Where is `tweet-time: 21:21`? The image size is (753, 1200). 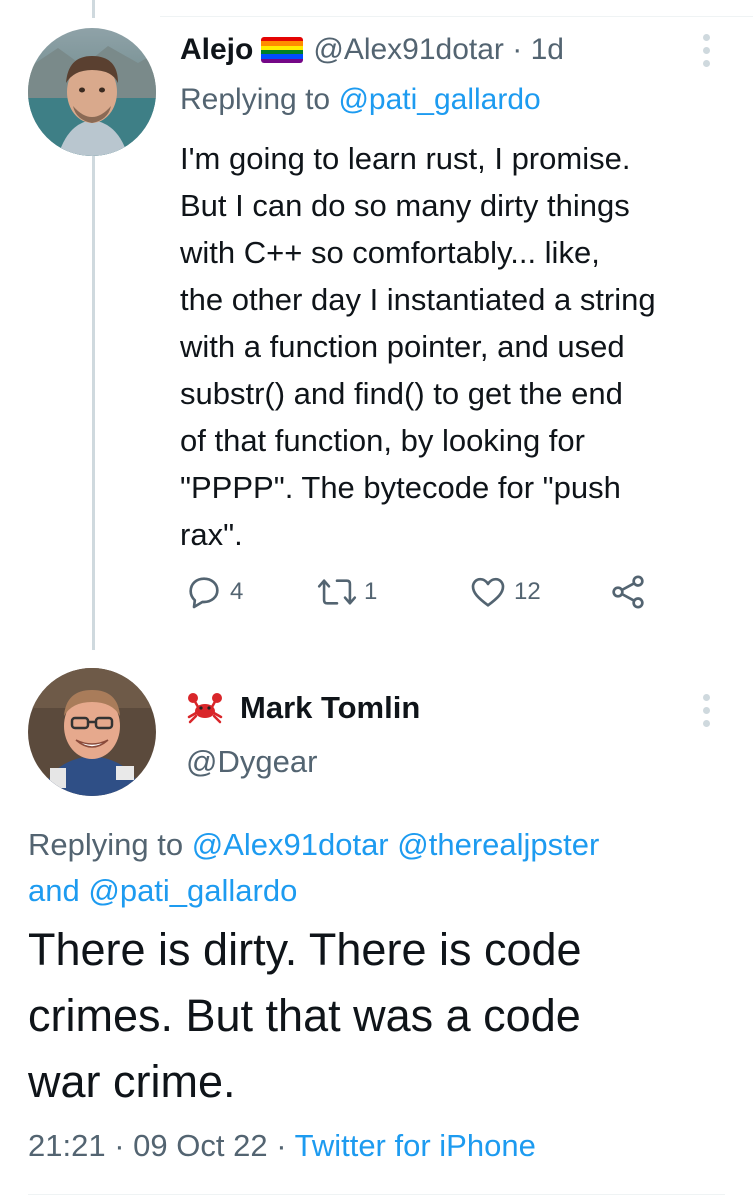
tweet-time: 21:21 is located at coordinates (67, 1145).